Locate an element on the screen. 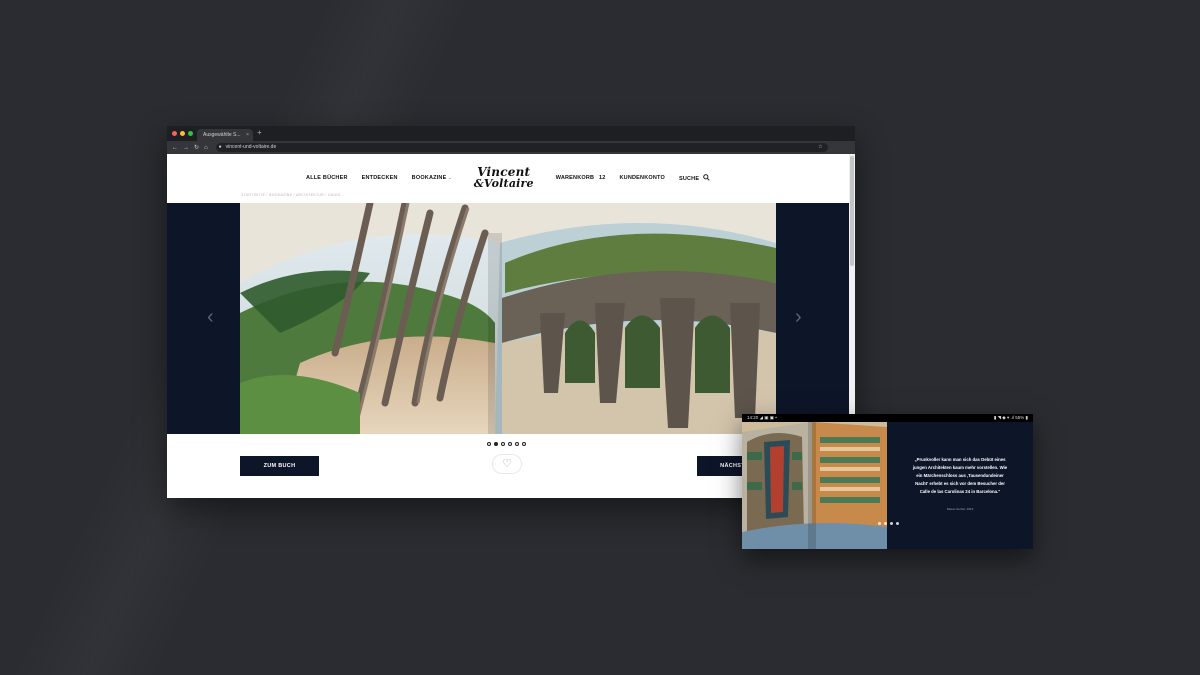 Image resolution: width=1200 pixels, height=675 pixels. browser-tab: Ausgewählte S... × is located at coordinates (225, 135).